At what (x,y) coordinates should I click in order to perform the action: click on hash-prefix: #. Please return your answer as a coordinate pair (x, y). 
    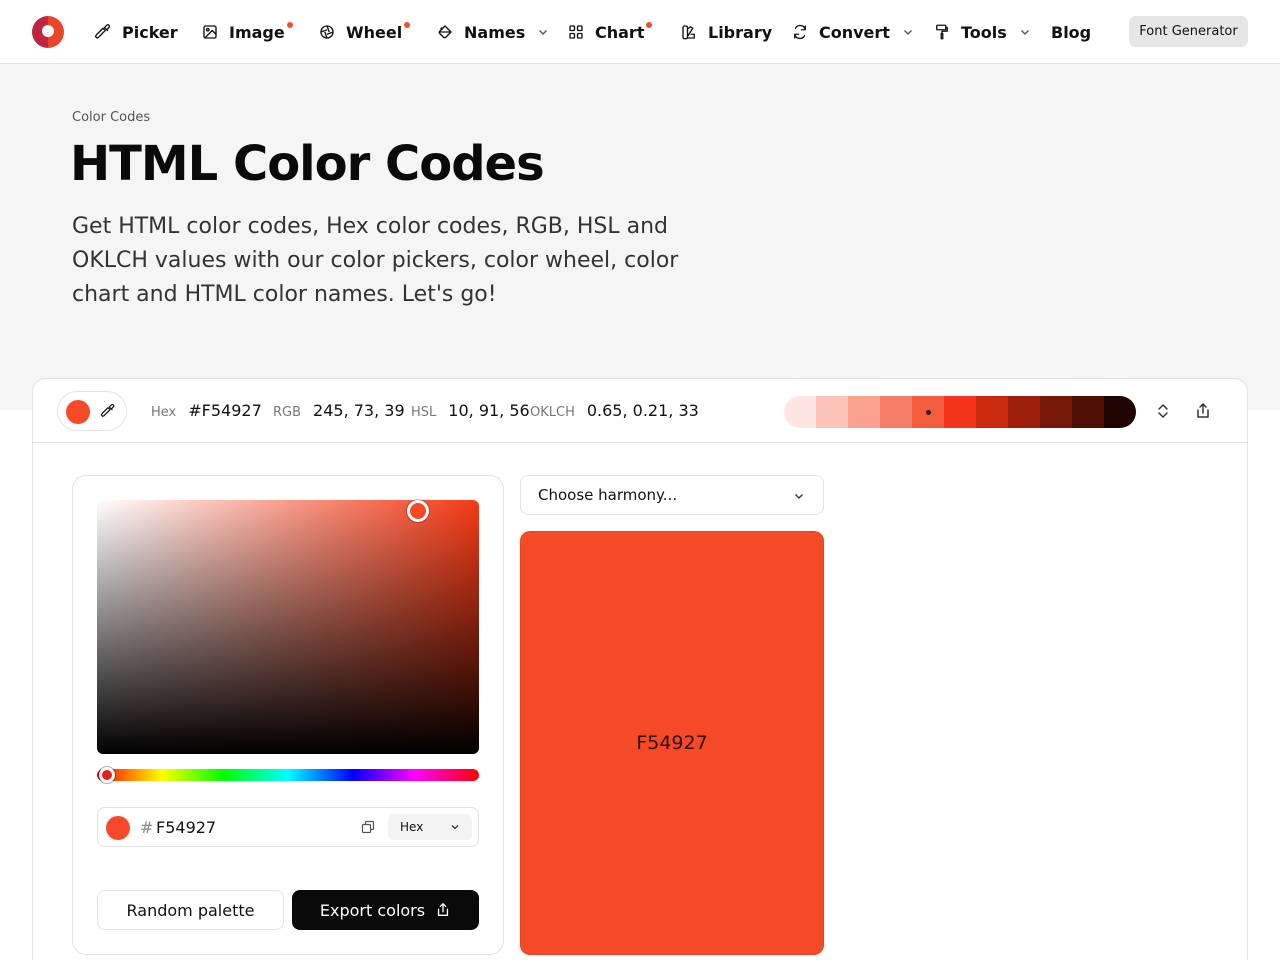
    Looking at the image, I should click on (147, 827).